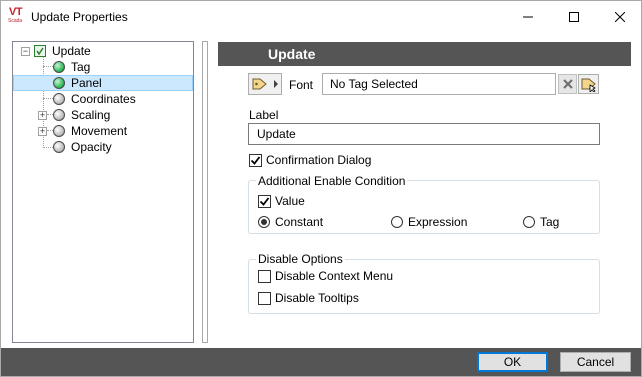 Image resolution: width=642 pixels, height=377 pixels. I want to click on close-icon, so click(620, 17).